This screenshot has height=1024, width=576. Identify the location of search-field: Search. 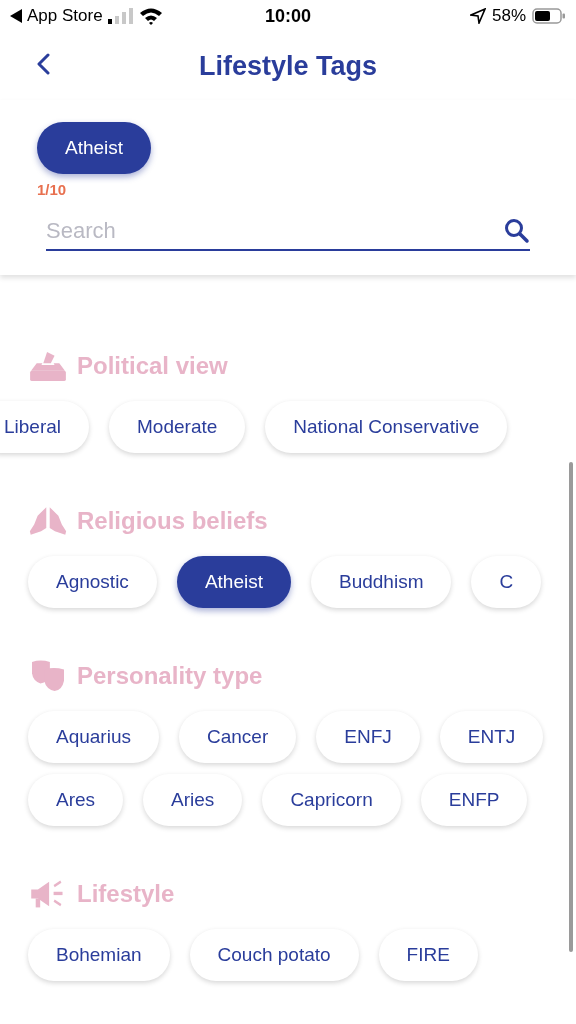
(275, 231).